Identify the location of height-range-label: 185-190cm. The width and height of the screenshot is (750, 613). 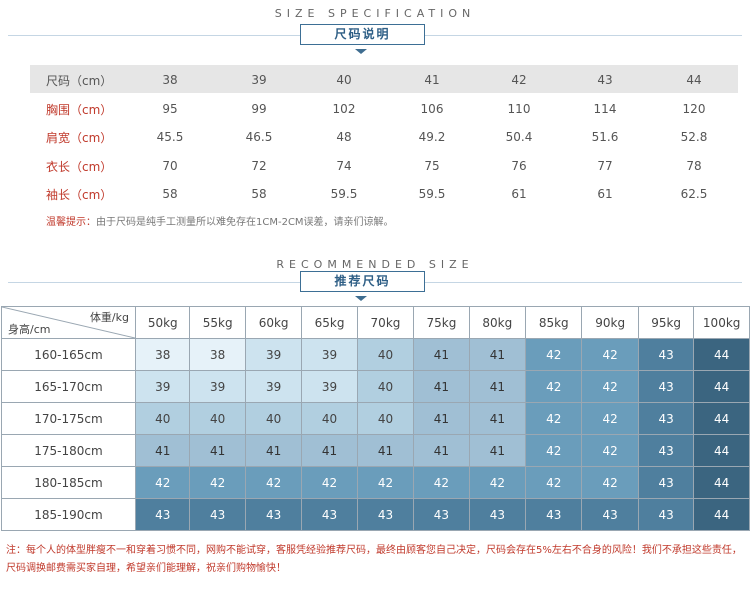
(68, 514).